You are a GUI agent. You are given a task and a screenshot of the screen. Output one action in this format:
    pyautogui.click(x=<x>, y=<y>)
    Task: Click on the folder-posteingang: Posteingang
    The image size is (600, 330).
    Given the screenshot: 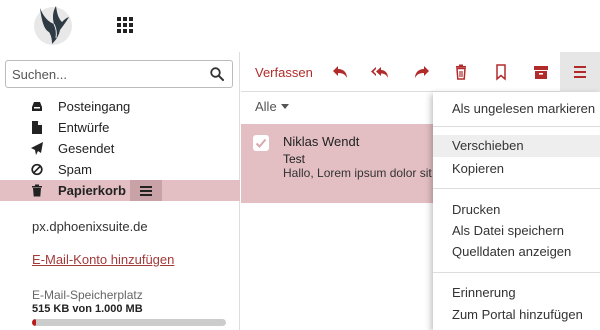 What is the action you would take?
    pyautogui.click(x=120, y=106)
    